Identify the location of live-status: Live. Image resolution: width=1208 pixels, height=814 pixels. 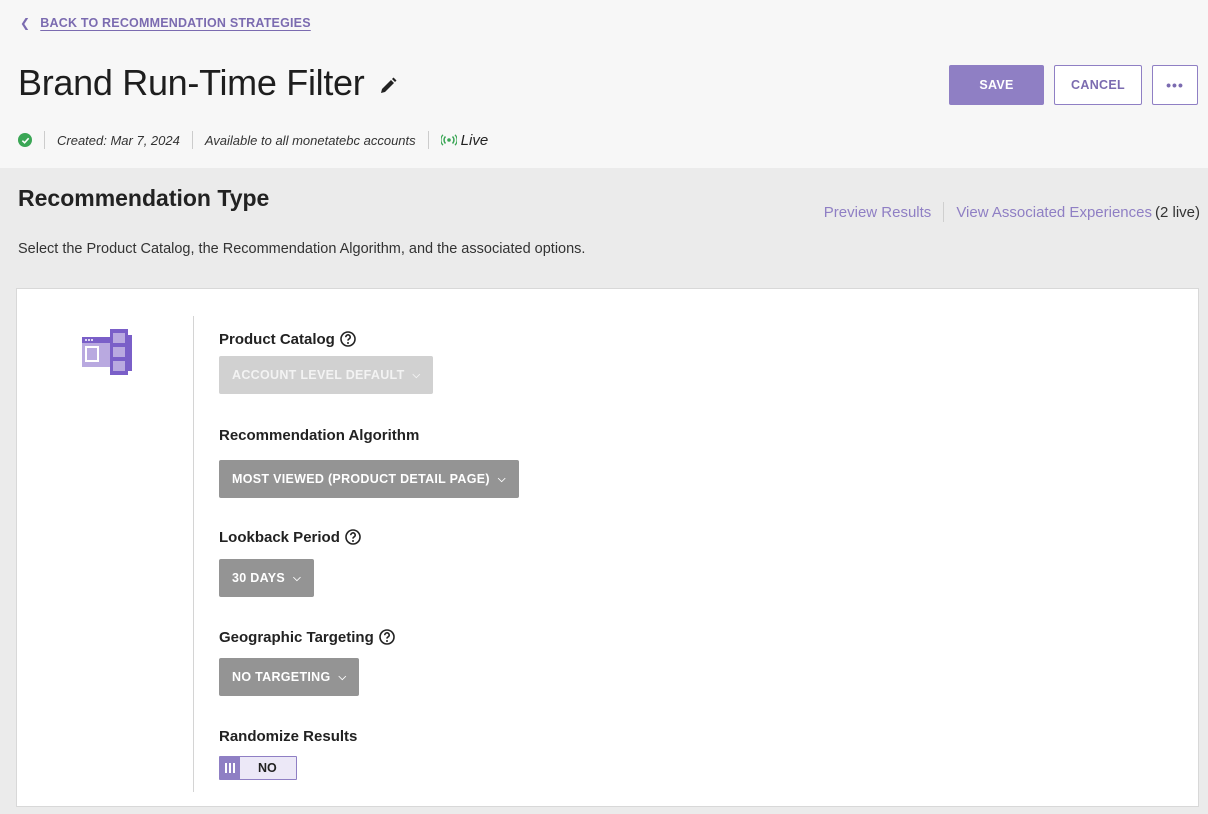
(464, 140).